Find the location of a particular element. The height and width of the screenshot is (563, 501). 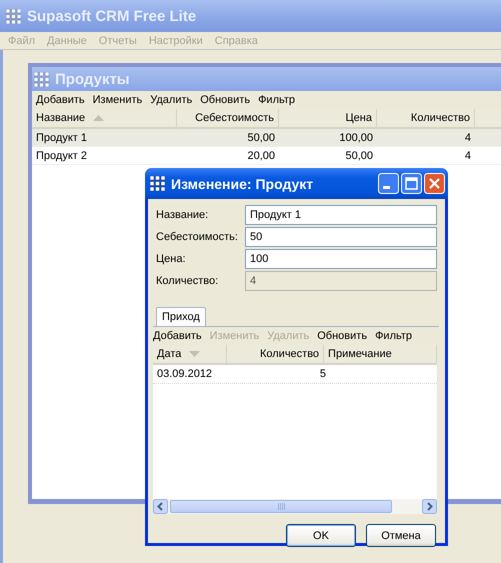

column-header: Себестоимость is located at coordinates (228, 118).